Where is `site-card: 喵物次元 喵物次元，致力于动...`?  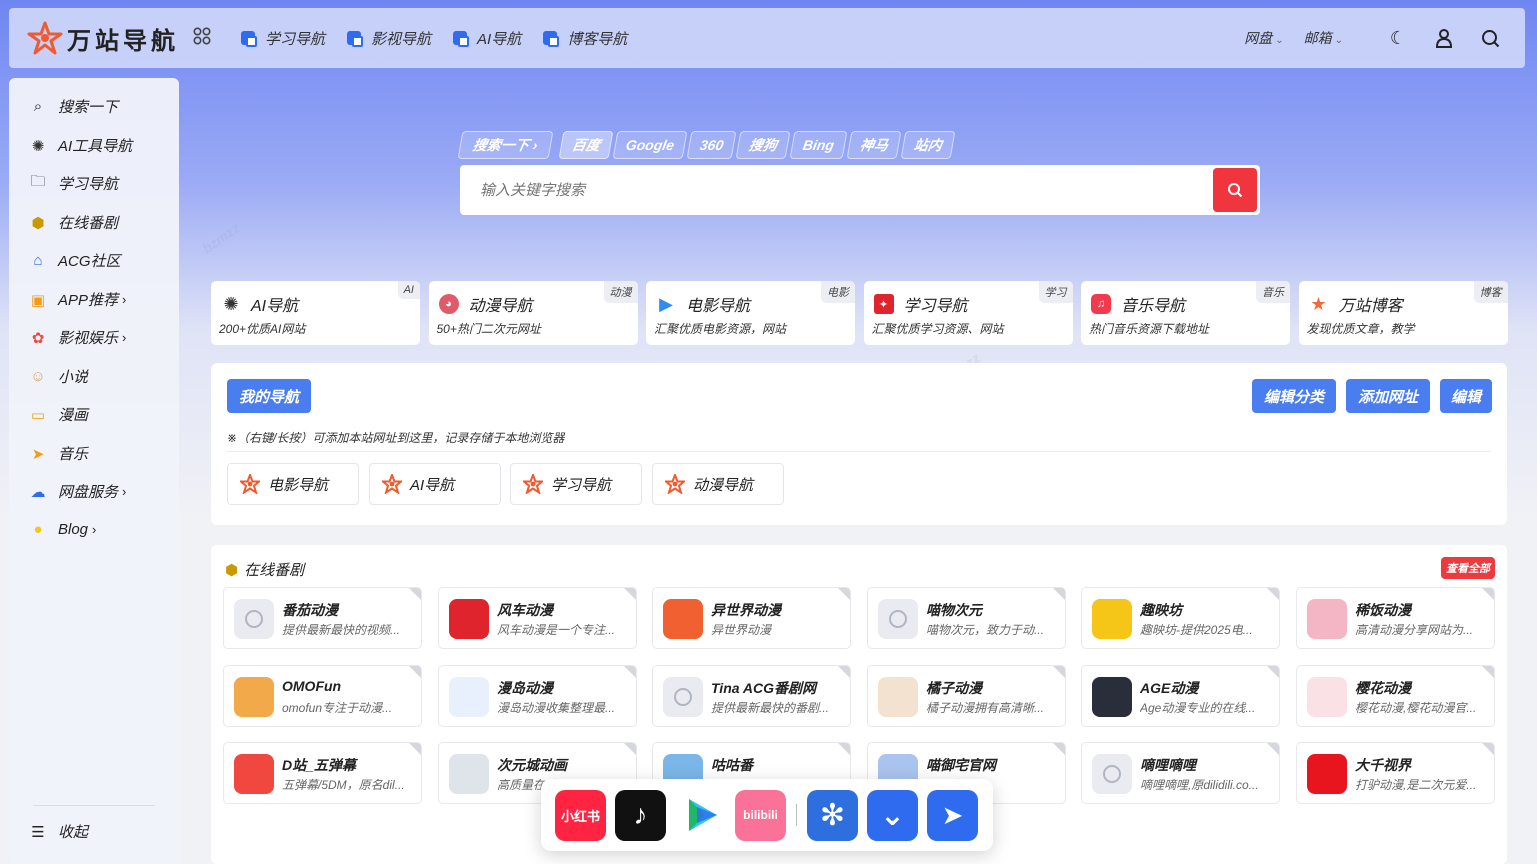
site-card: 喵物次元 喵物次元，致力于动... is located at coordinates (966, 618).